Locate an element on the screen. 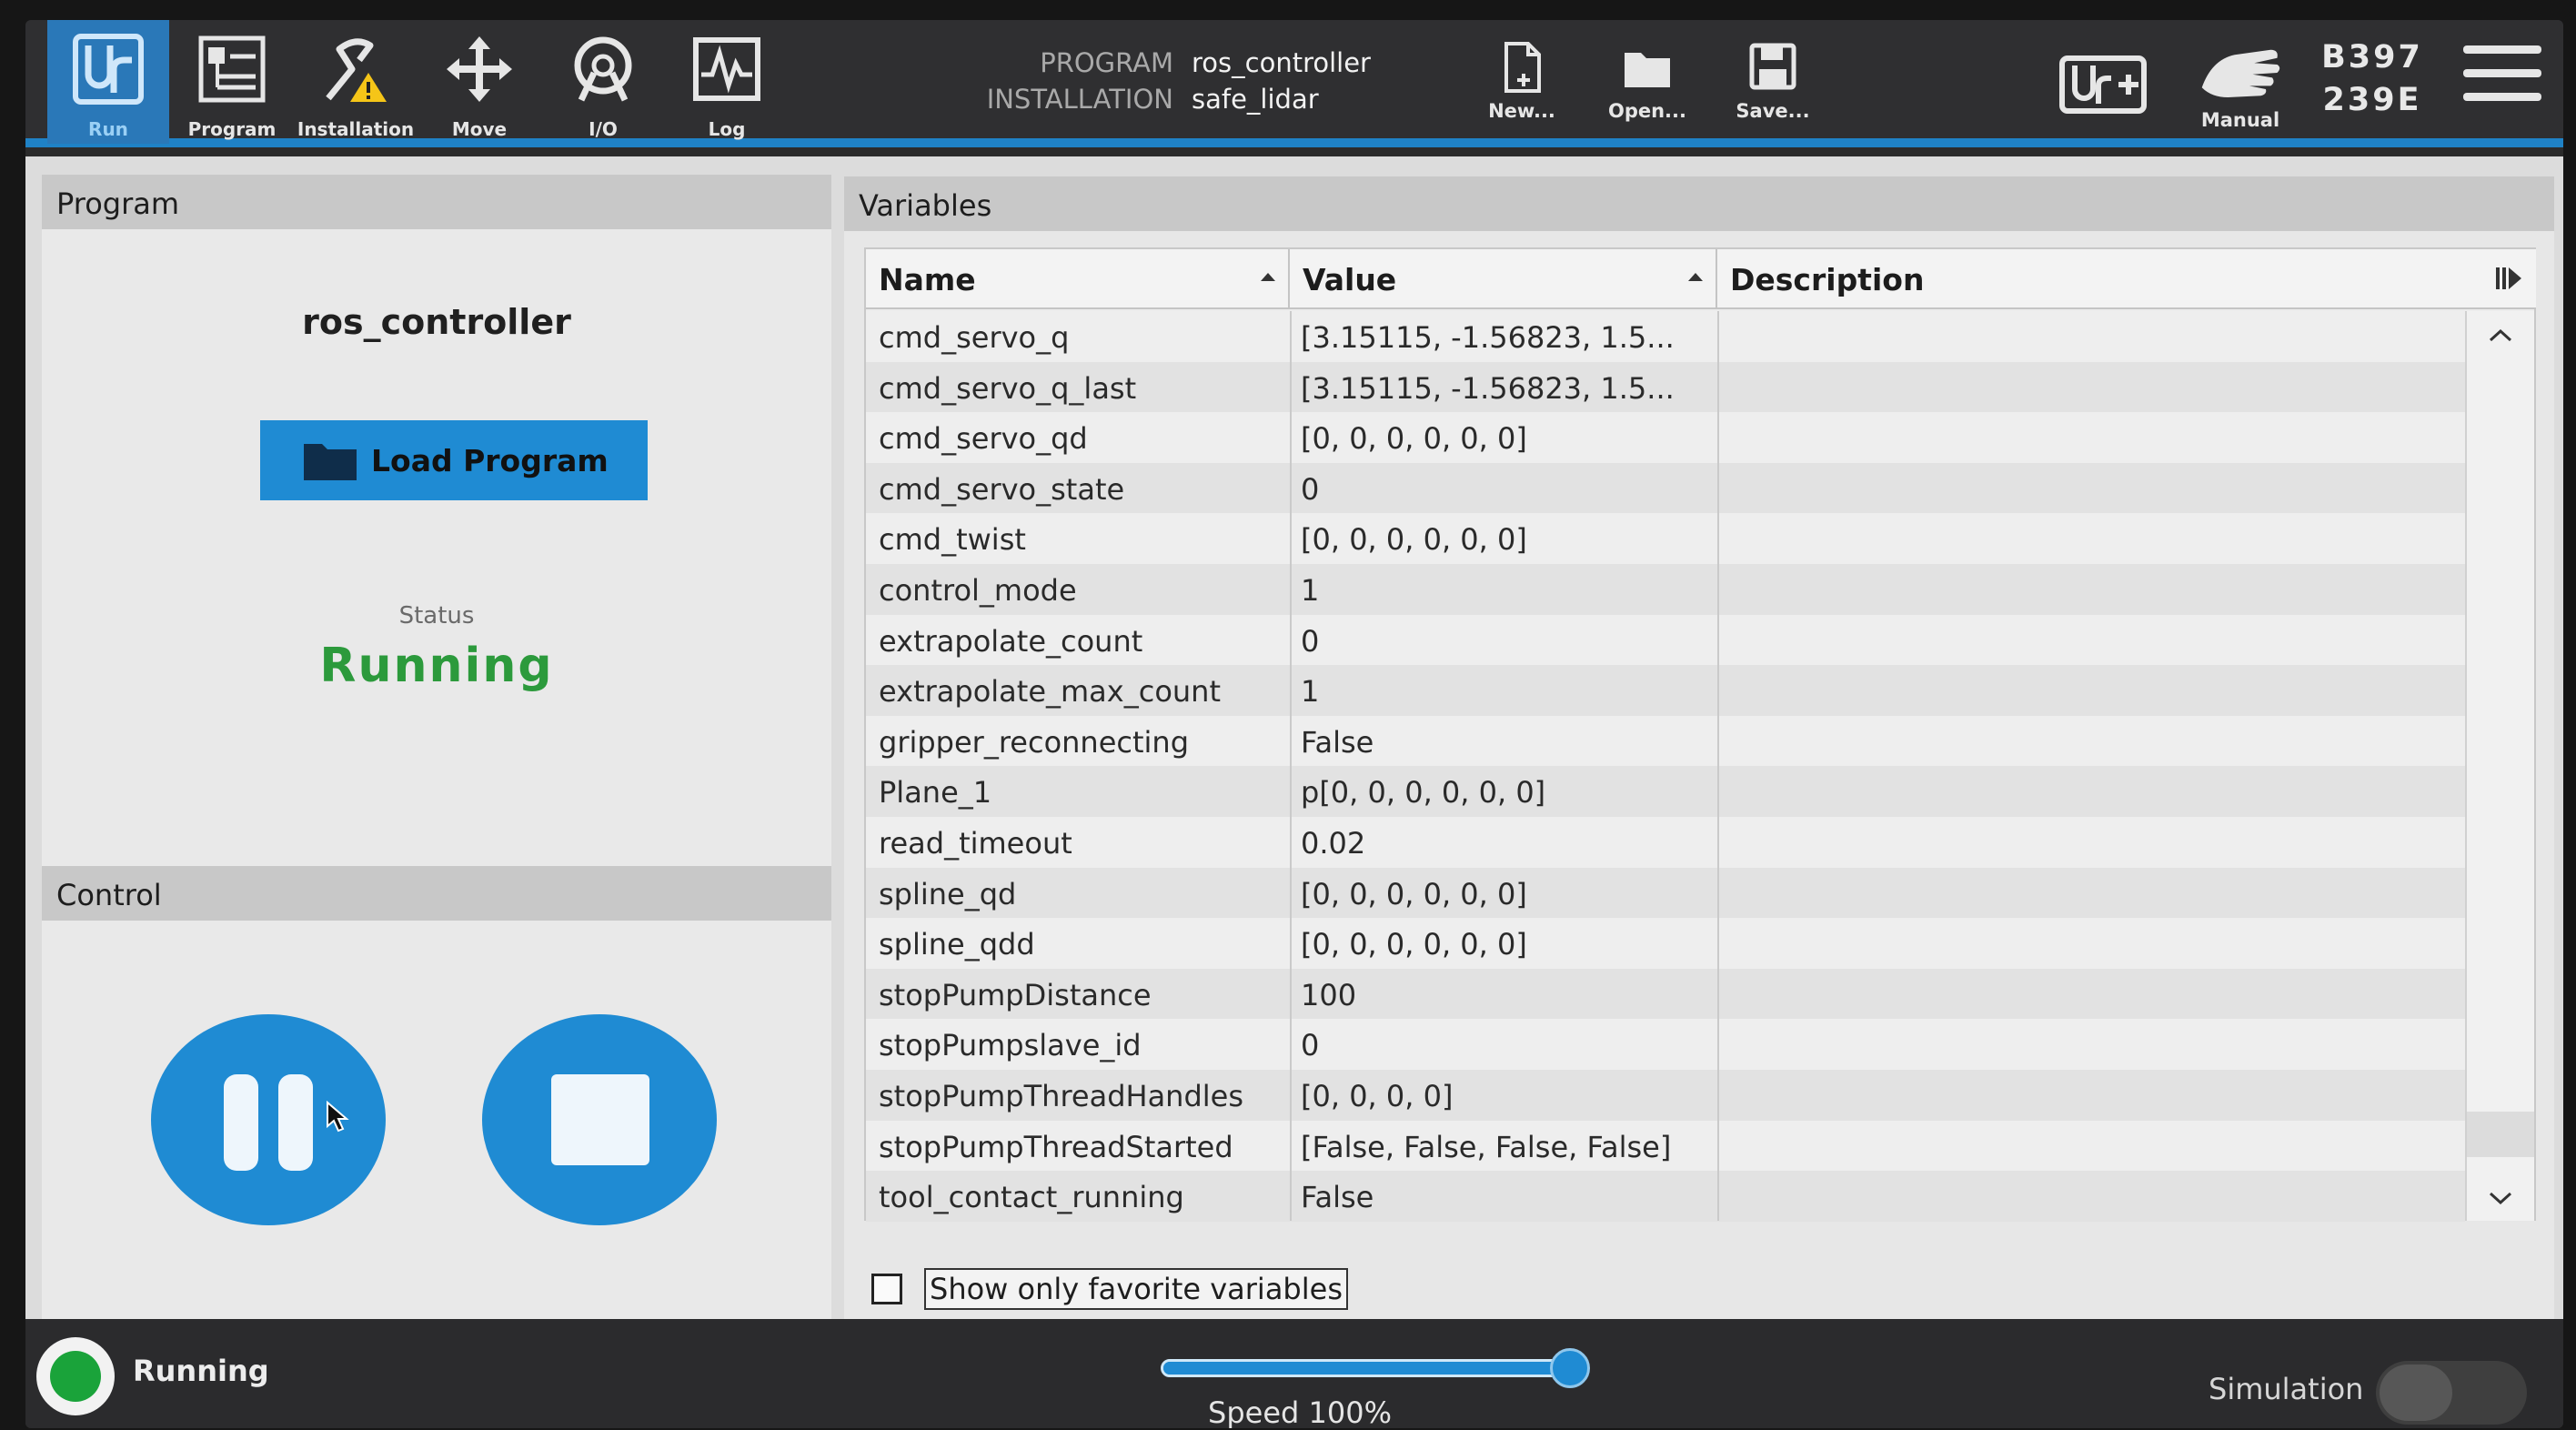 The height and width of the screenshot is (1430, 2576). variable-value: p[0, 0, 0, 0, 0, 0] is located at coordinates (1423, 793).